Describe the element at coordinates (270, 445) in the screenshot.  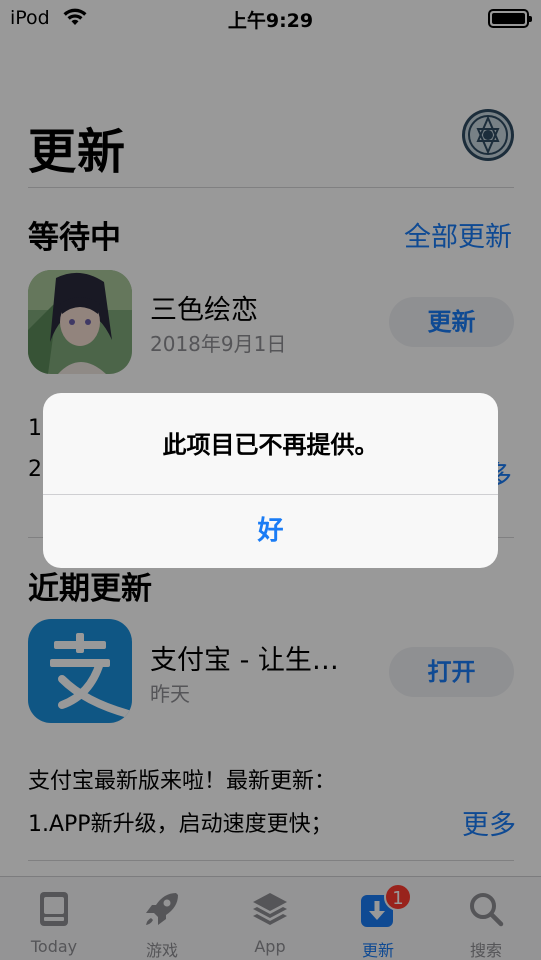
I see `alert-message: 此项目已不再提供。` at that location.